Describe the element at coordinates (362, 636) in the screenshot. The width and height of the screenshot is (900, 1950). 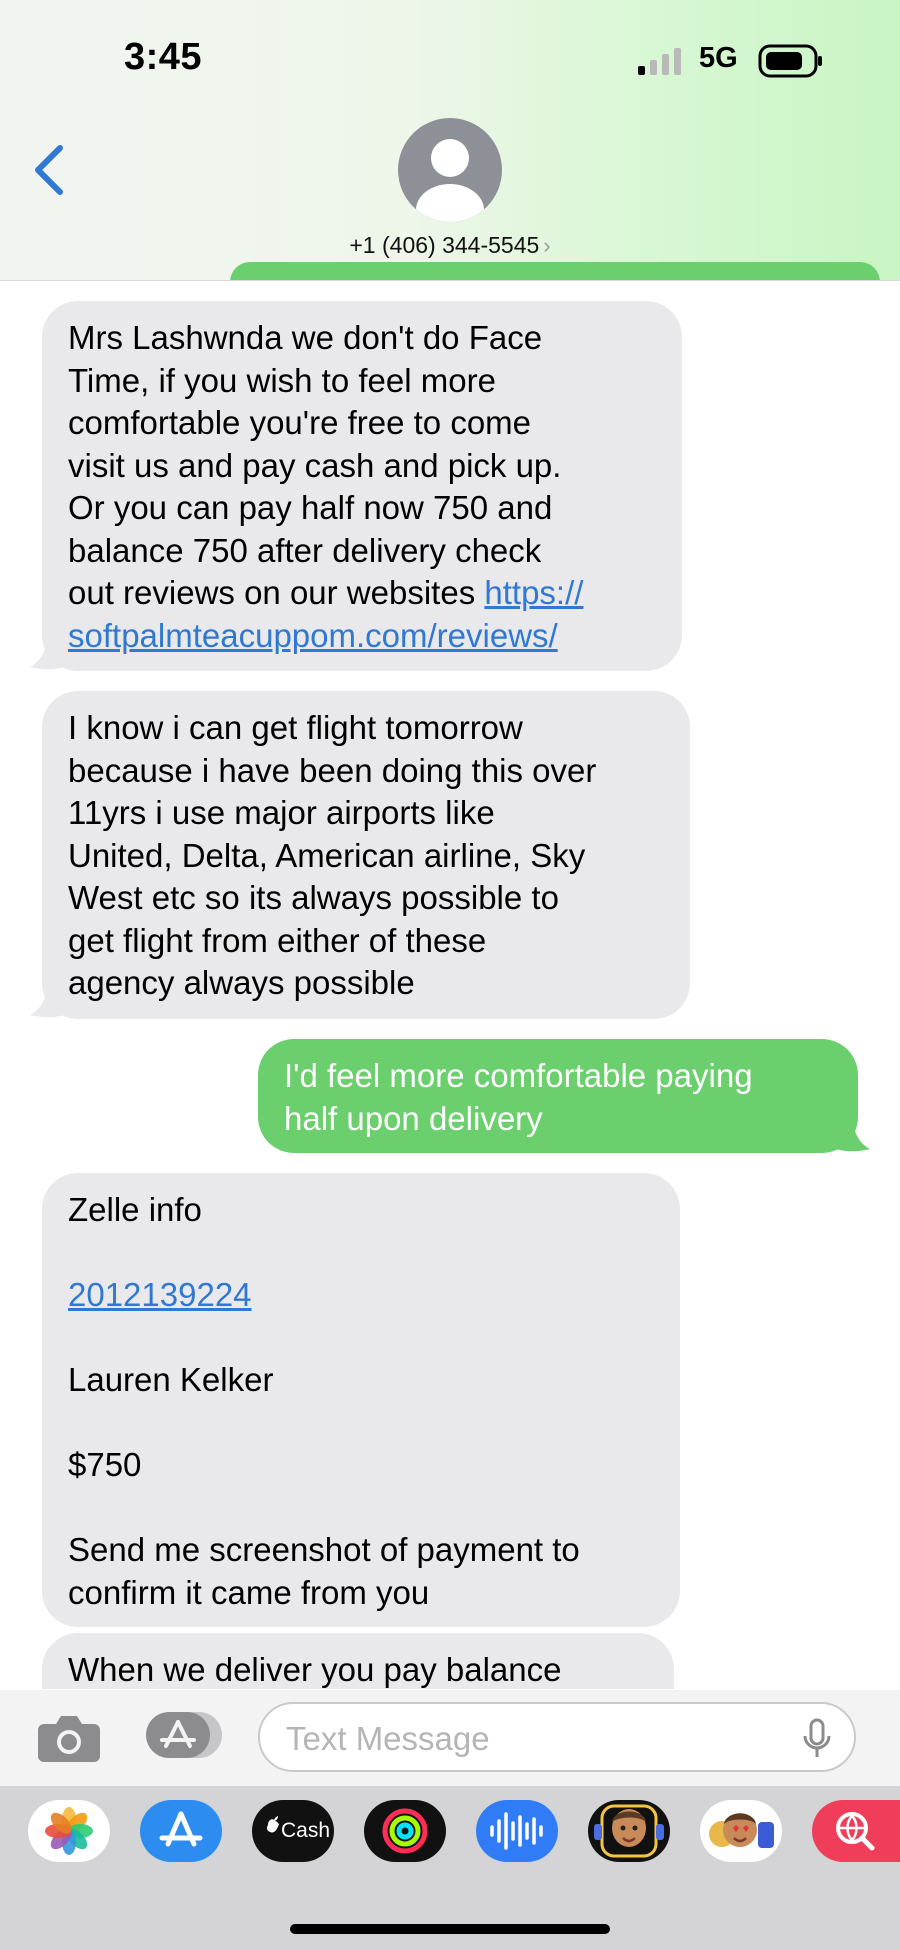
I see `reviews-link-continued: softpalmteacuppom.com/reviews/` at that location.